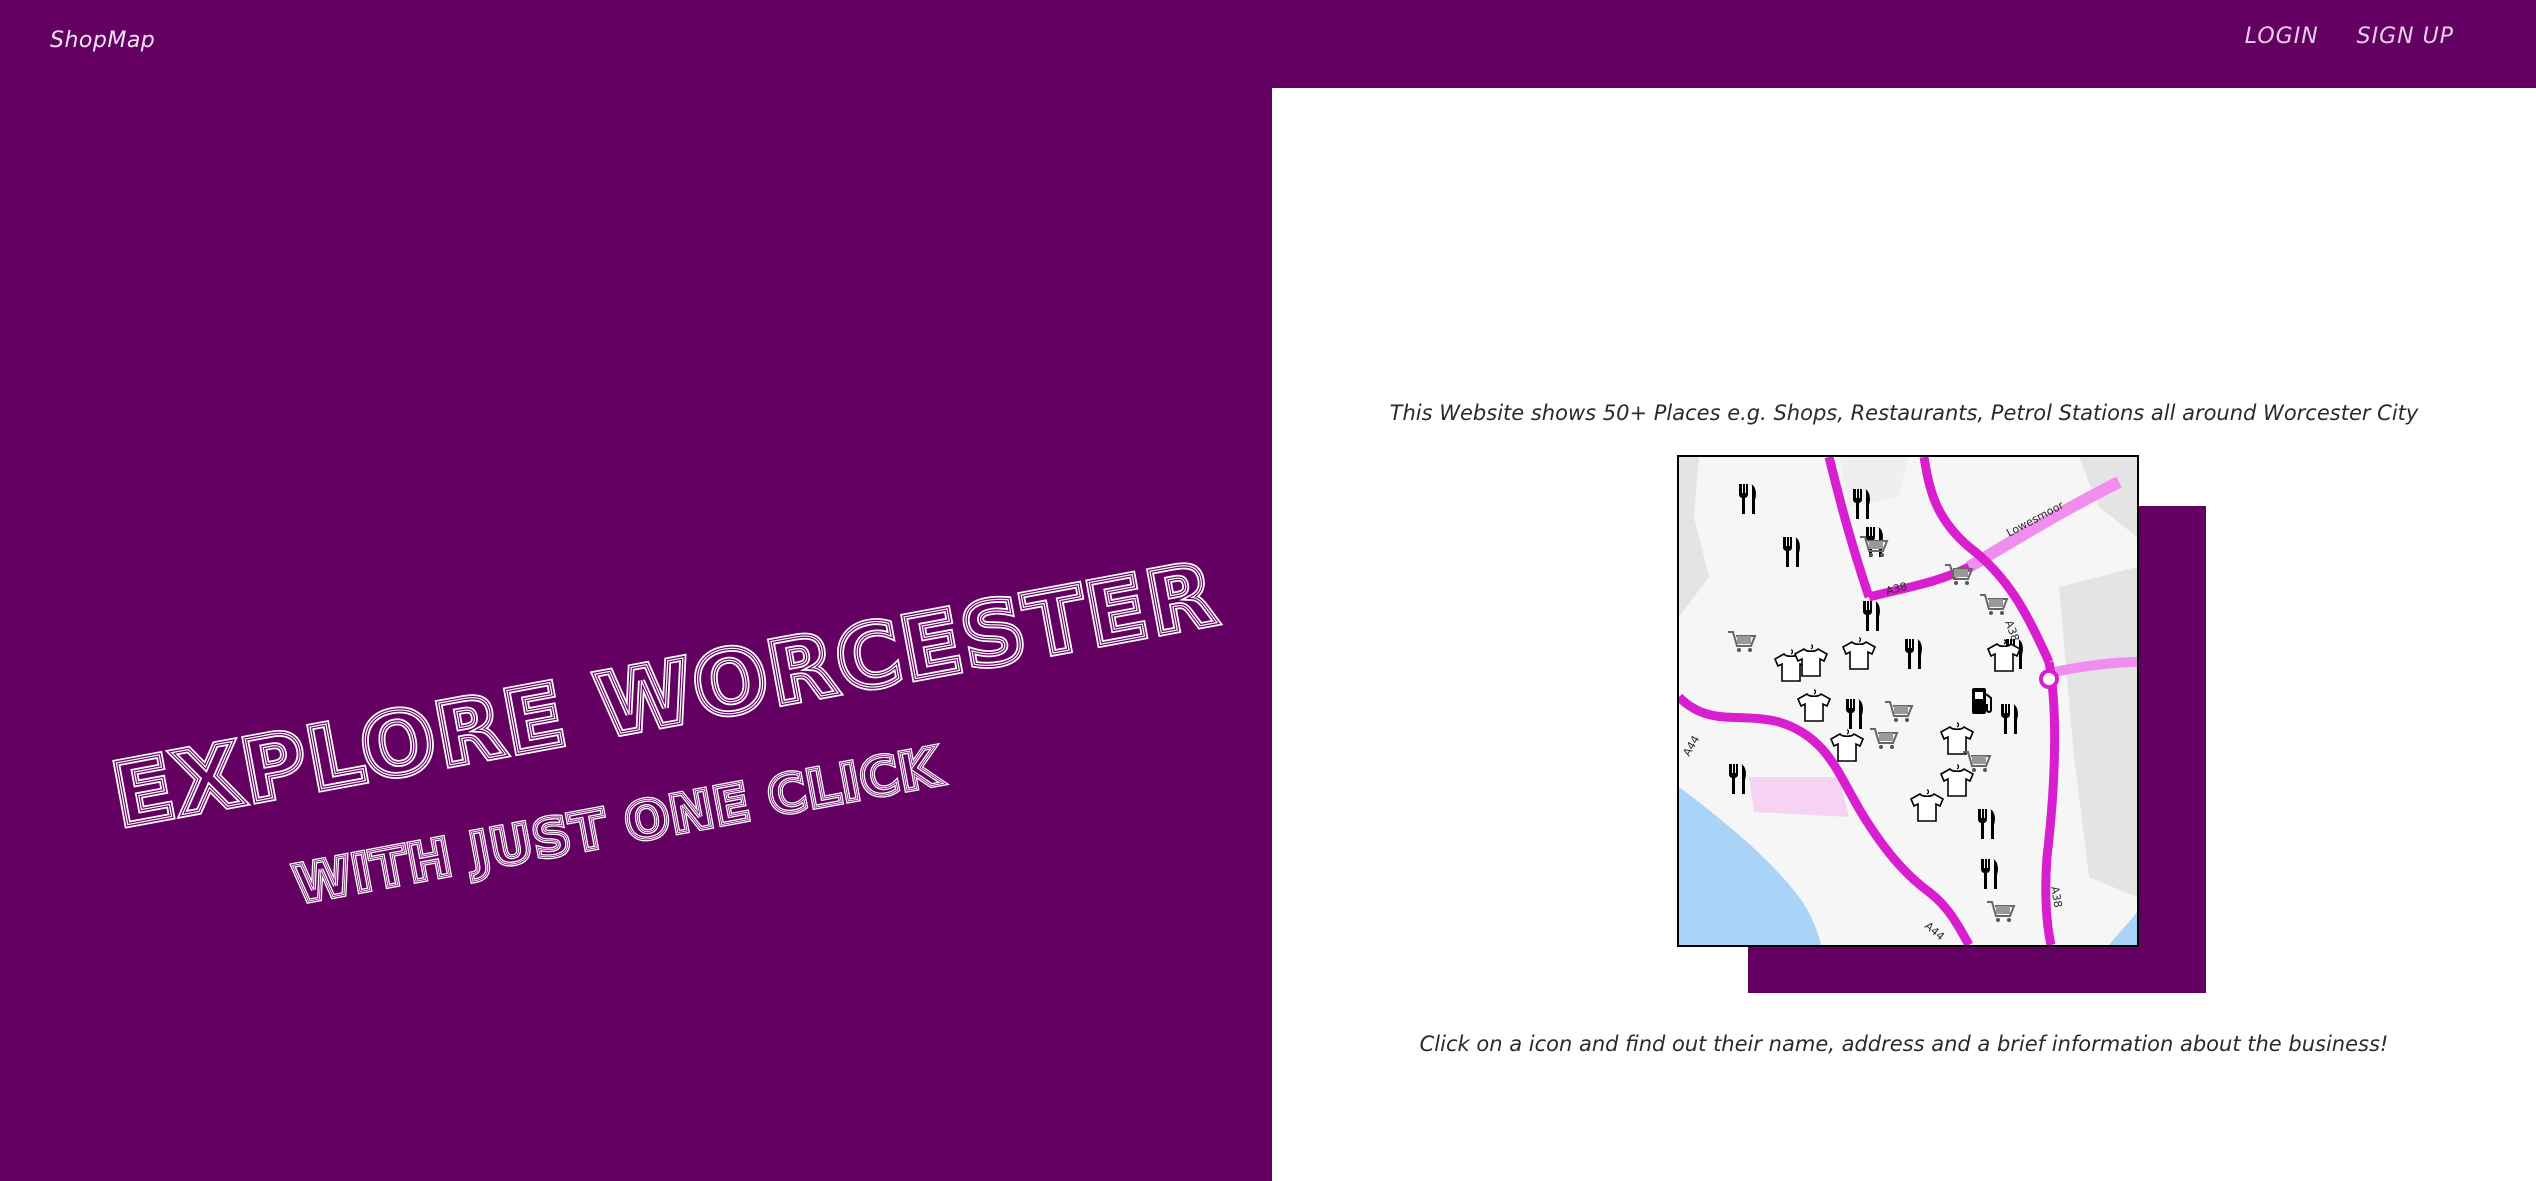 This screenshot has height=1181, width=2536. I want to click on map-canvas: LowesmoorA38A38A38A44A44, so click(1908, 701).